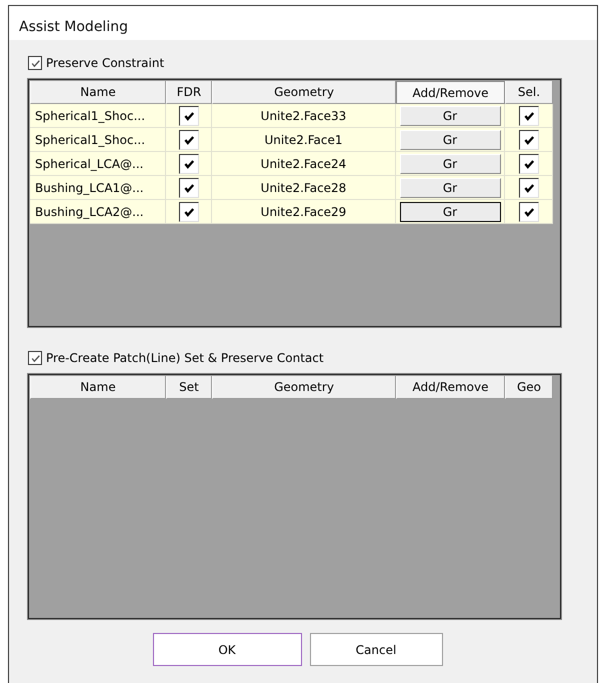 The height and width of the screenshot is (683, 600). I want to click on column-header: Sel., so click(529, 92).